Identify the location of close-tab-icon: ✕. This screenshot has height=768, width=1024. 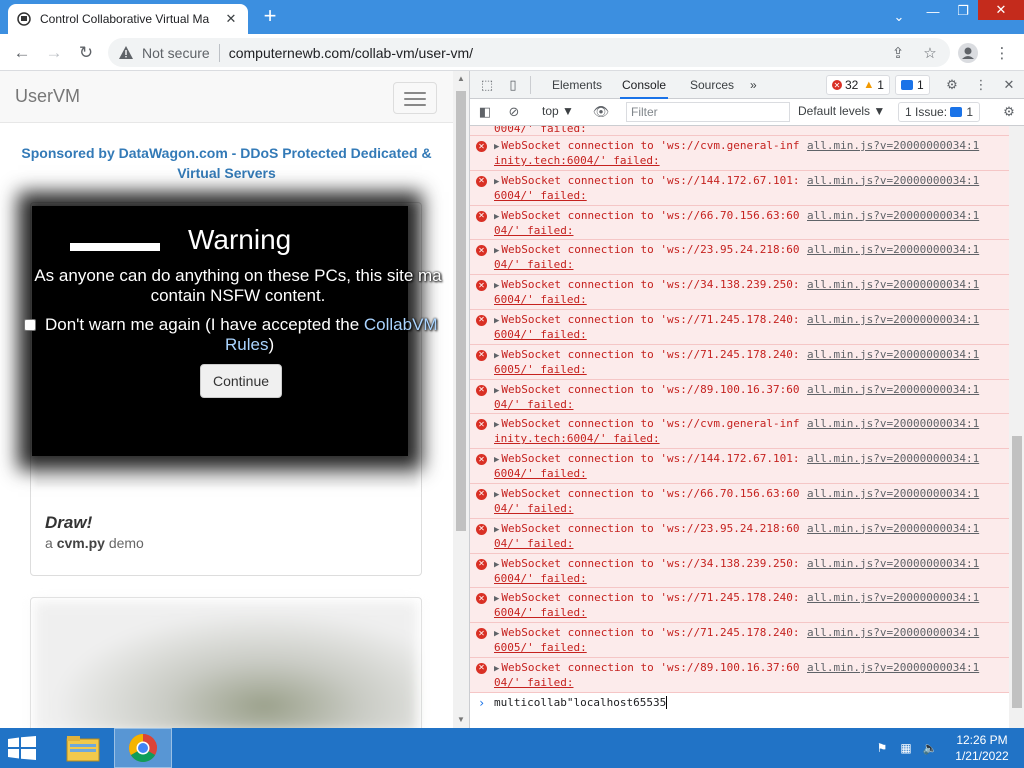
(231, 19).